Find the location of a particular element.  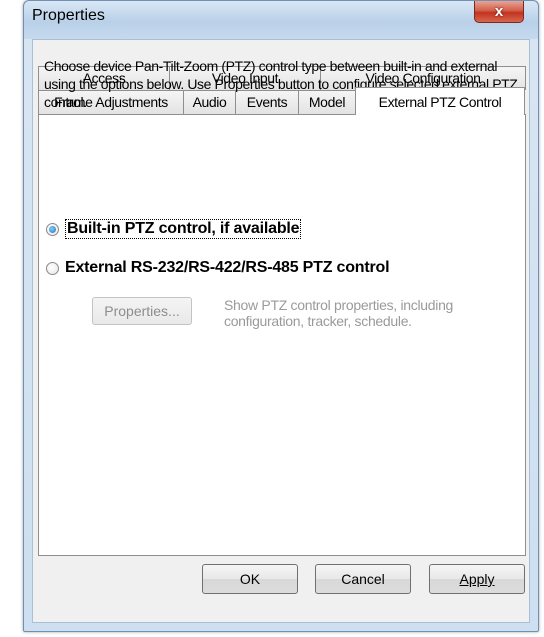

window-title: Properties is located at coordinates (68, 15).